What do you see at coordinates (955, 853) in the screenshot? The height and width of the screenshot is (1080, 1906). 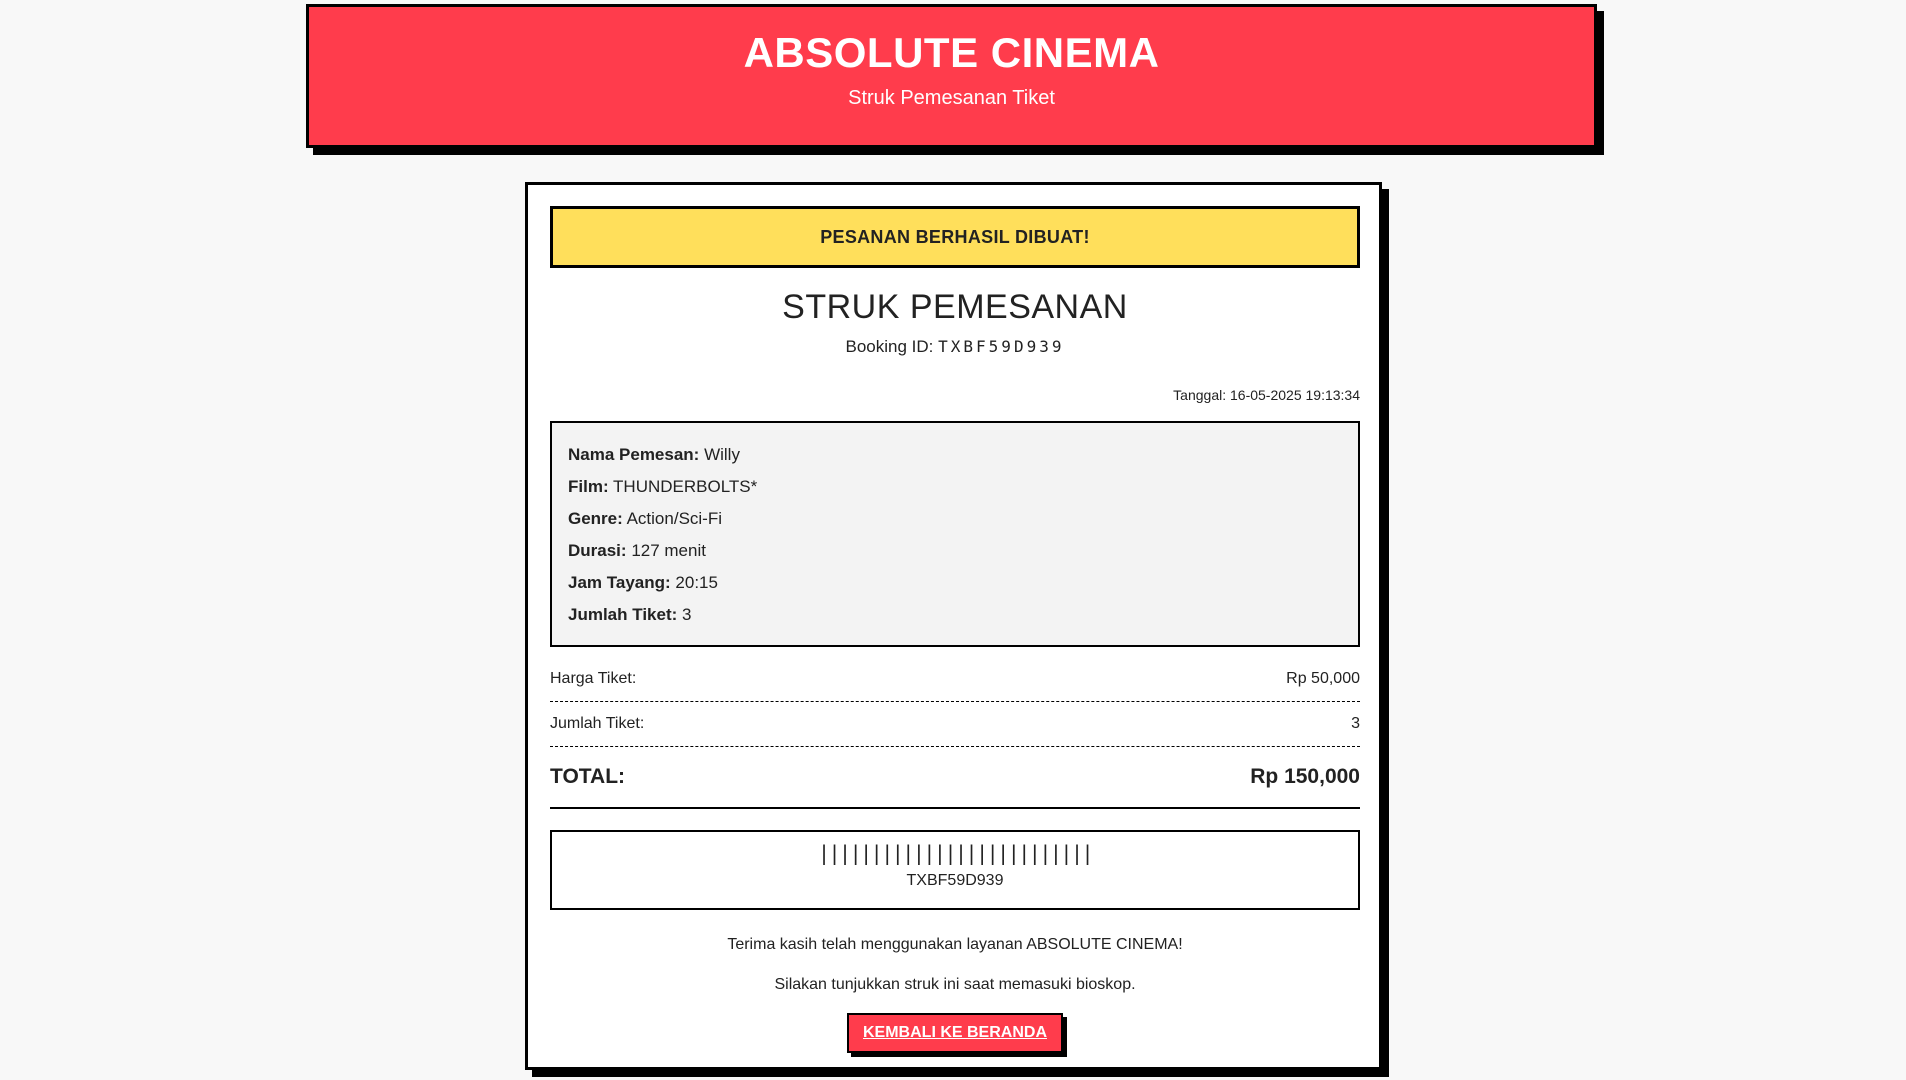 I see `barcode-icon: ||||||||||||||||||||||||||` at bounding box center [955, 853].